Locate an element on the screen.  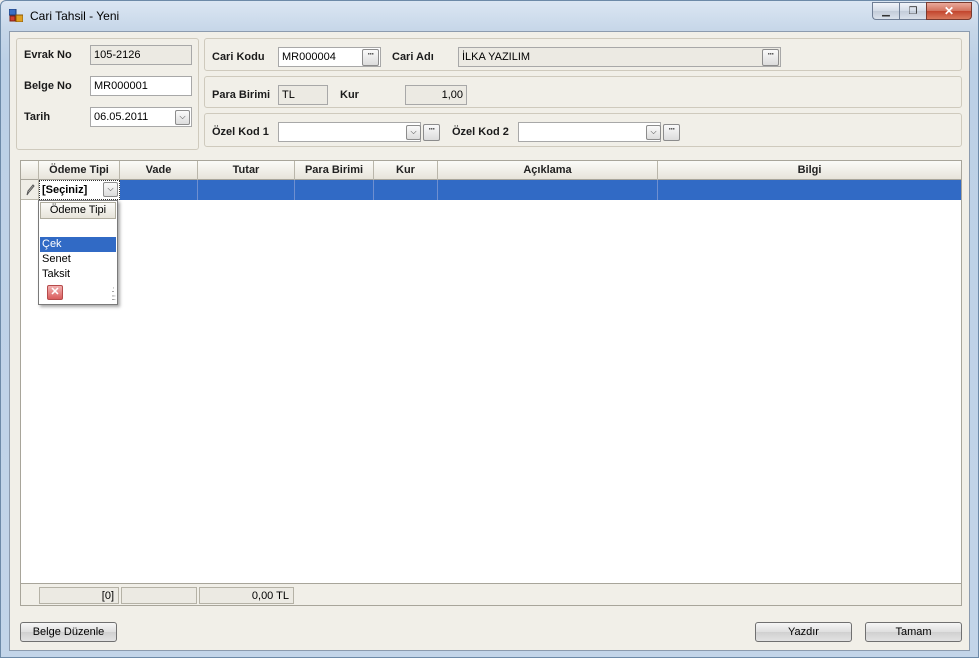
footer-count: [0] is located at coordinates (79, 595).